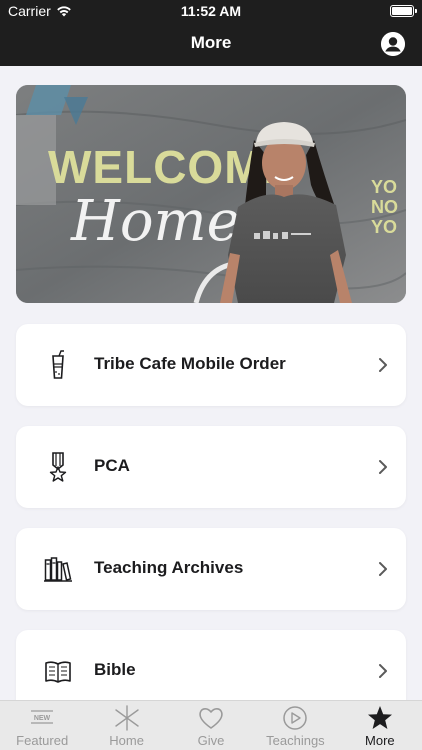 The width and height of the screenshot is (422, 750). I want to click on tab-label: Home, so click(126, 740).